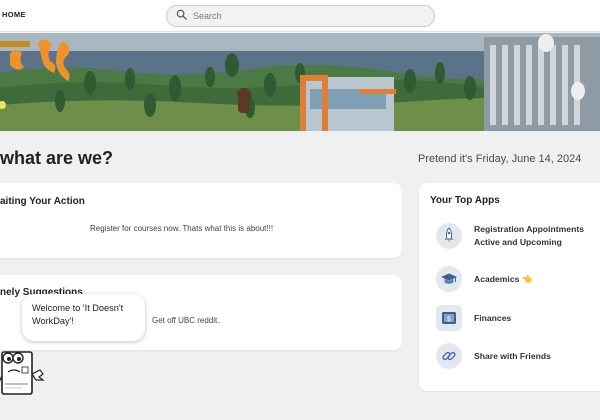  Describe the element at coordinates (57, 158) in the screenshot. I see `page-title: what are we?` at that location.